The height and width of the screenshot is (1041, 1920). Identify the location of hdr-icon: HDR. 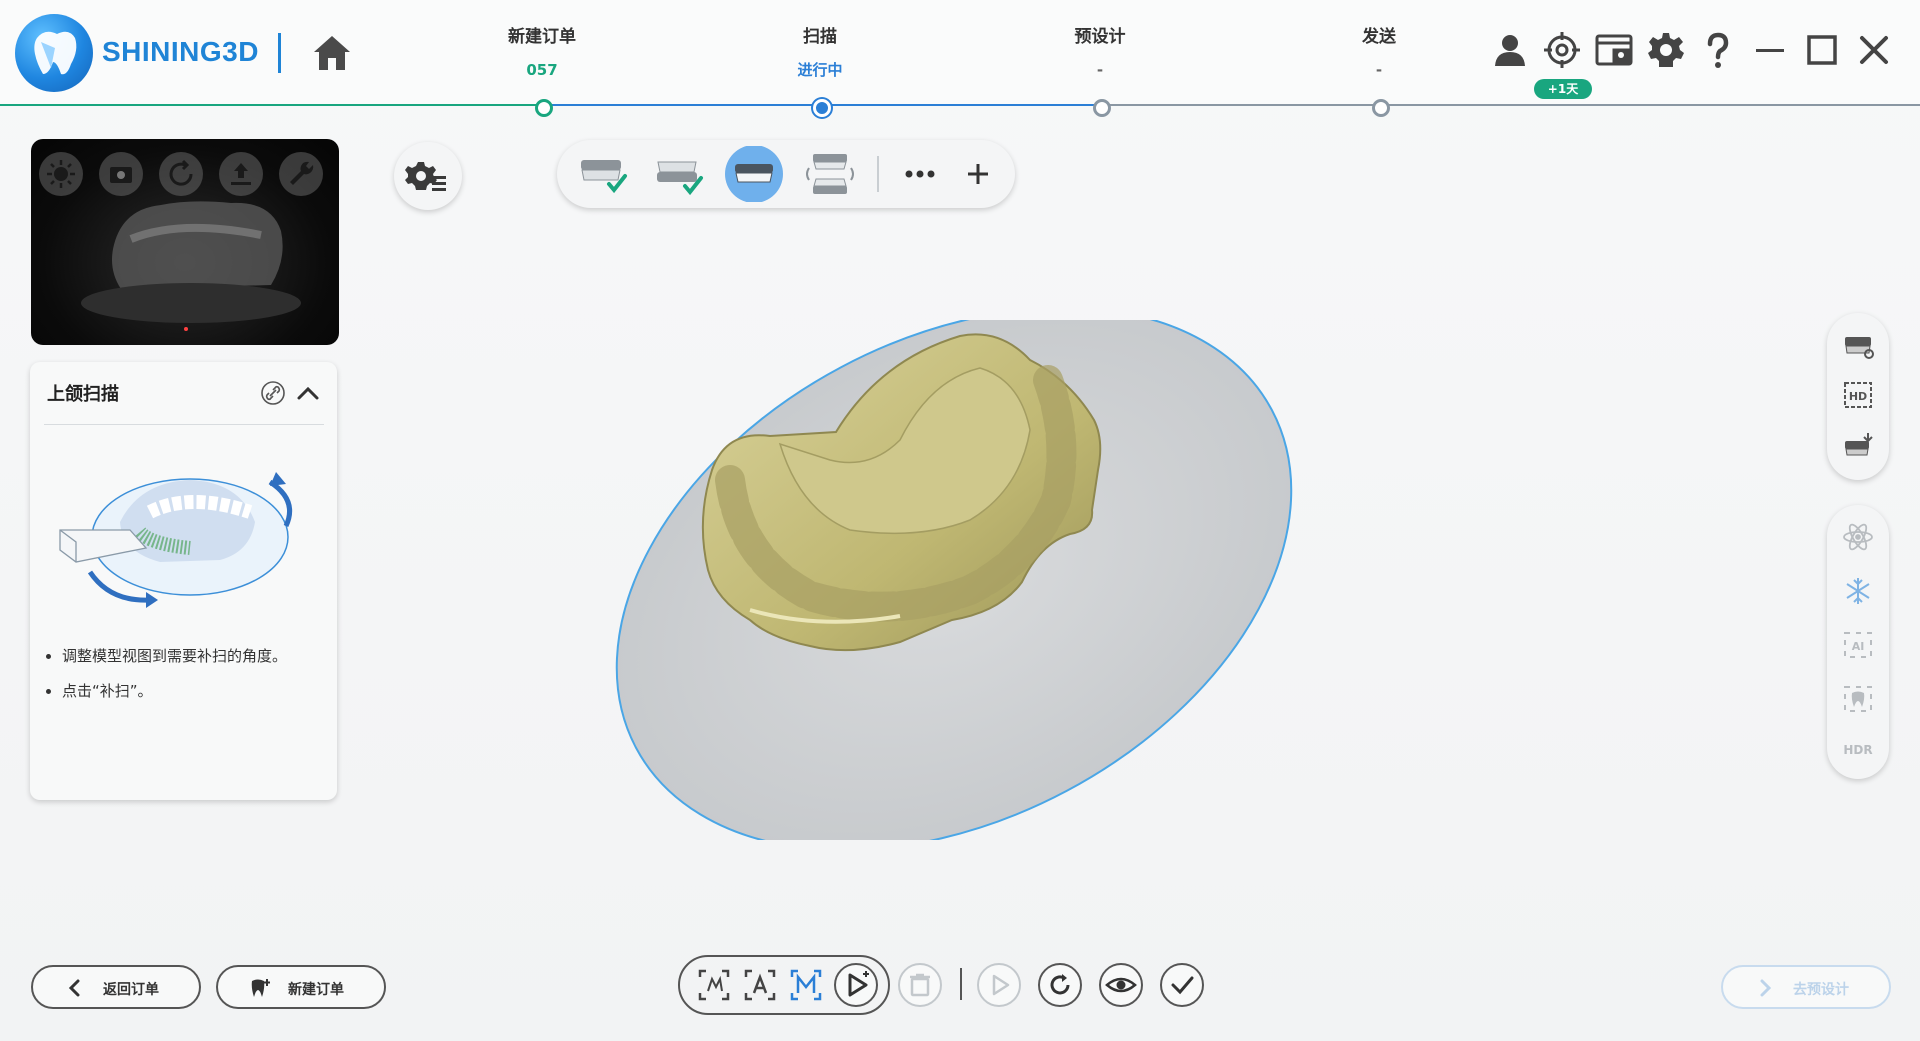
(1857, 750).